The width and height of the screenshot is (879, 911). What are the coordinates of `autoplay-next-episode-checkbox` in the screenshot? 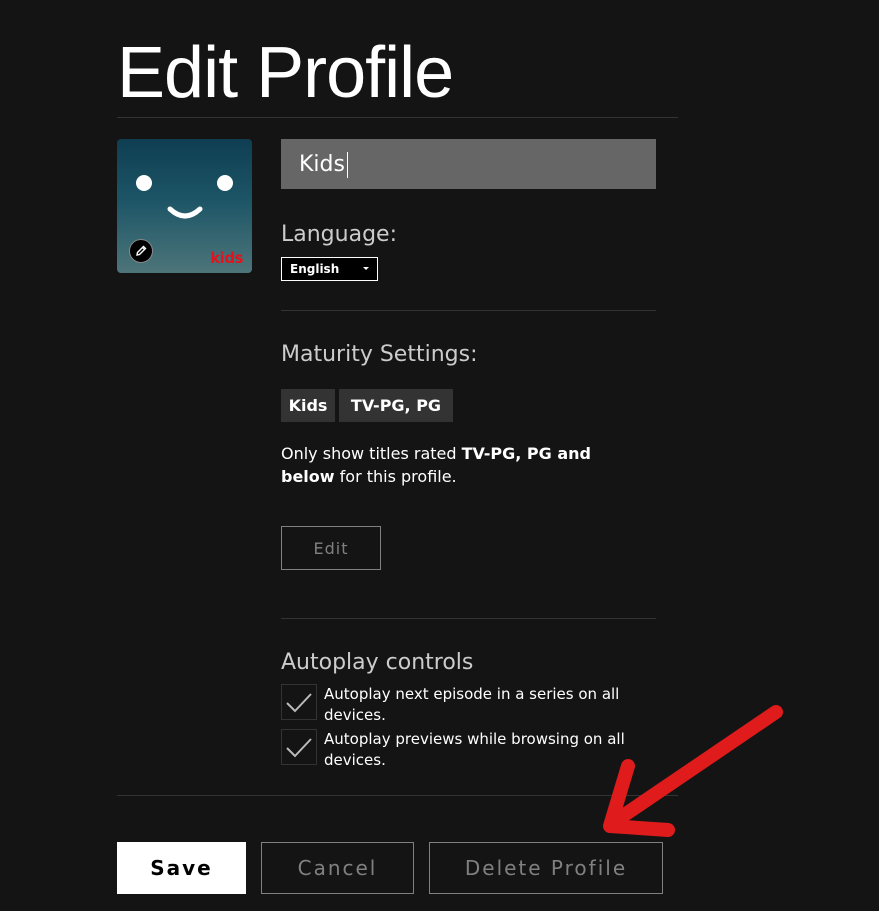 It's located at (299, 702).